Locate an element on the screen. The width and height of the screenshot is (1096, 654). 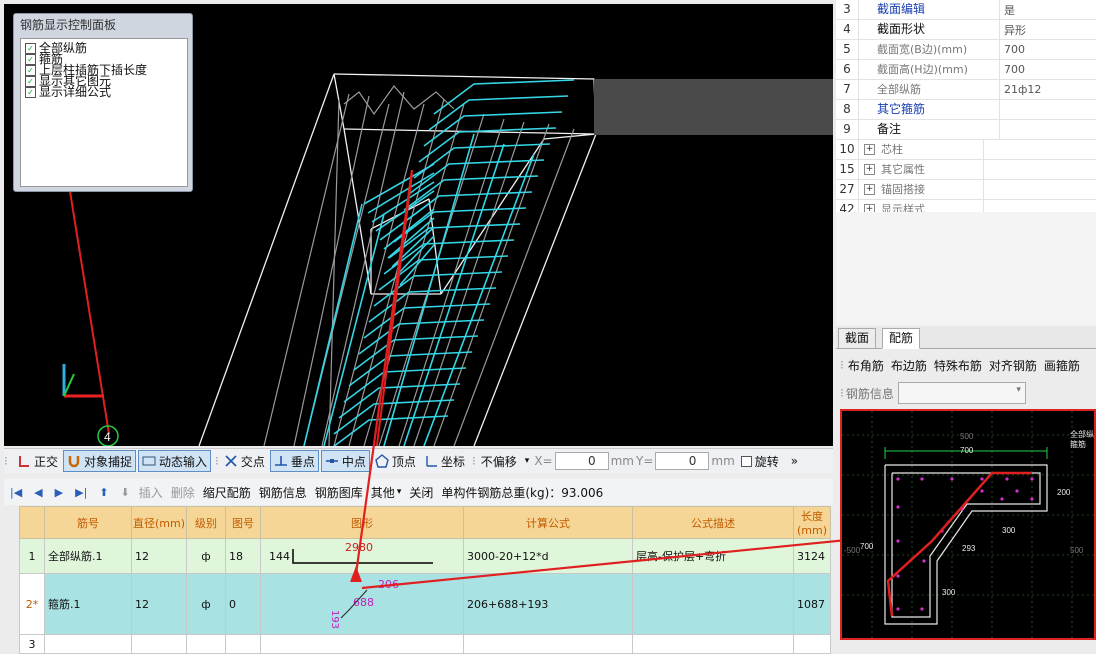
midpoint-button: 中点 is located at coordinates (345, 461).